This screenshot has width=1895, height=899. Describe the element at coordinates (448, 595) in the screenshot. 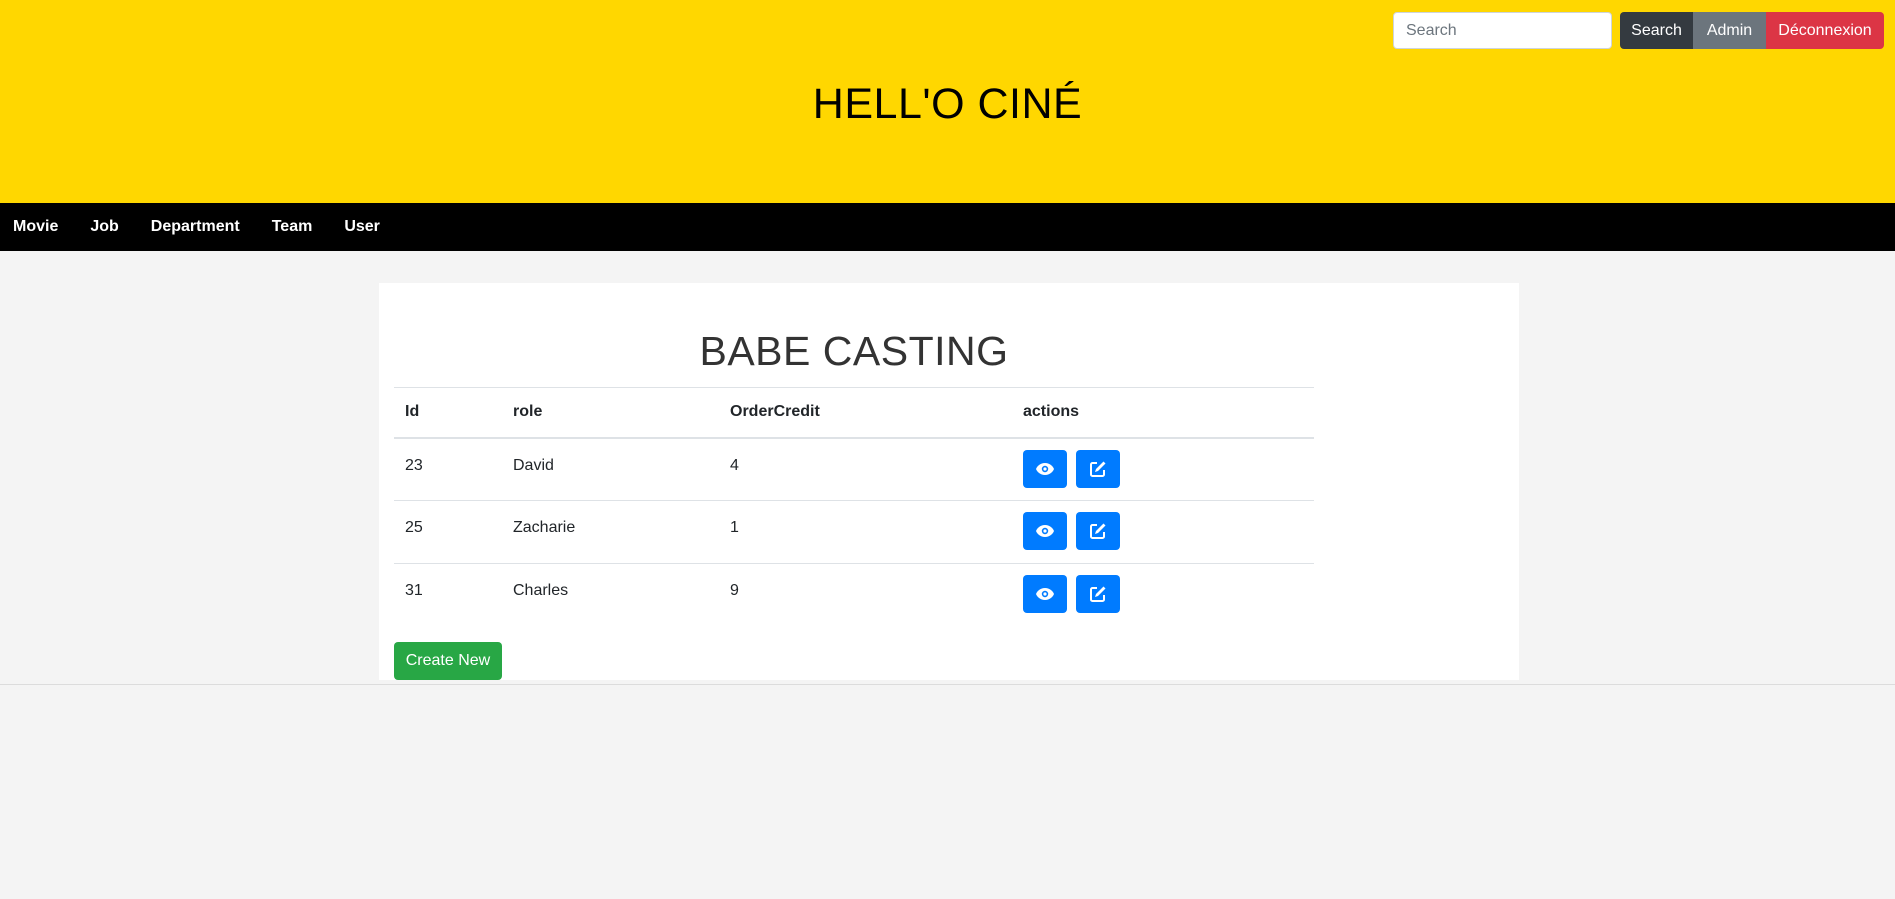

I see `cell-id: 31` at that location.